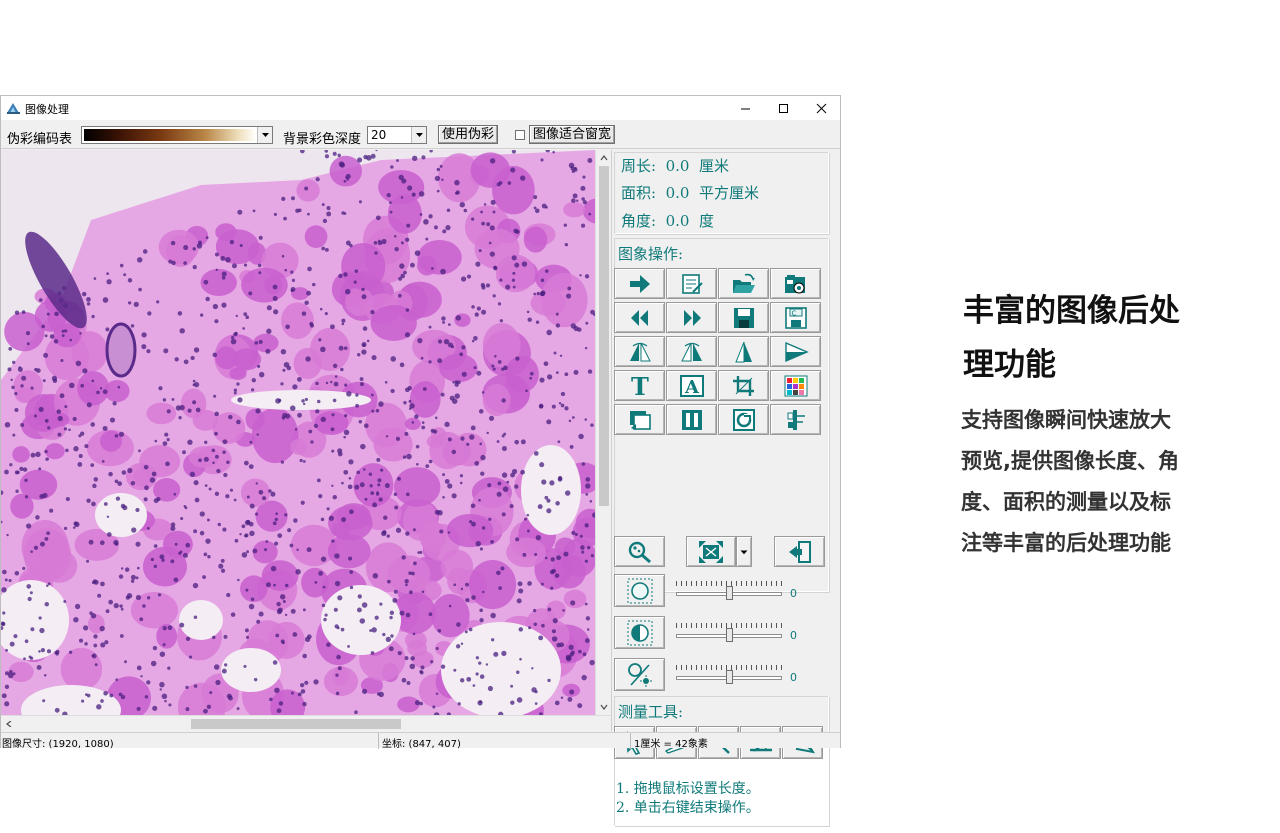 The width and height of the screenshot is (1280, 833). What do you see at coordinates (743, 385) in the screenshot?
I see `crop-button` at bounding box center [743, 385].